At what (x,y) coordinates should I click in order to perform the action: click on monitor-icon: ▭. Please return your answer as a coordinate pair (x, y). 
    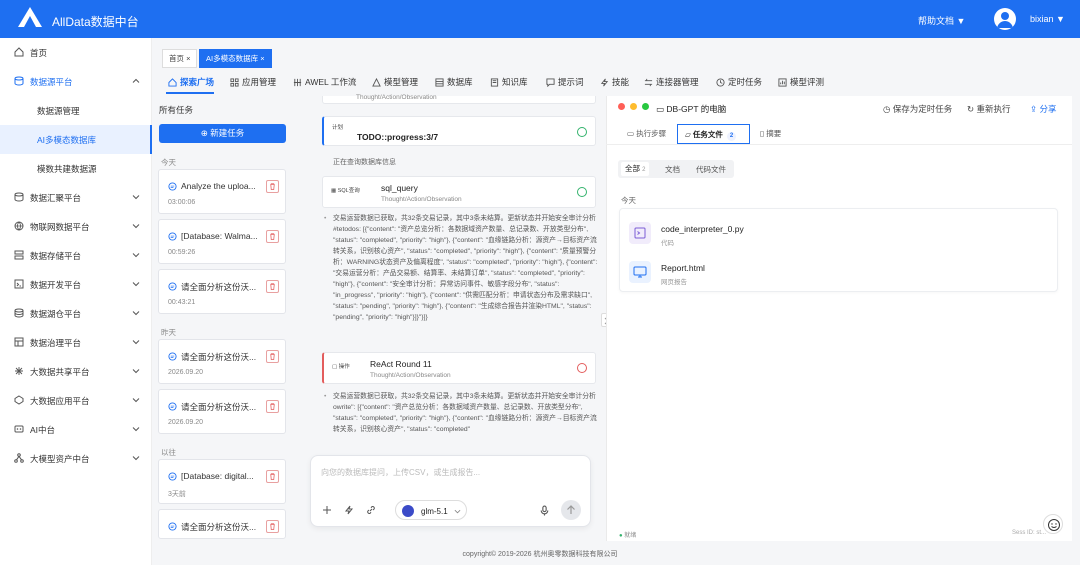
    Looking at the image, I should click on (660, 109).